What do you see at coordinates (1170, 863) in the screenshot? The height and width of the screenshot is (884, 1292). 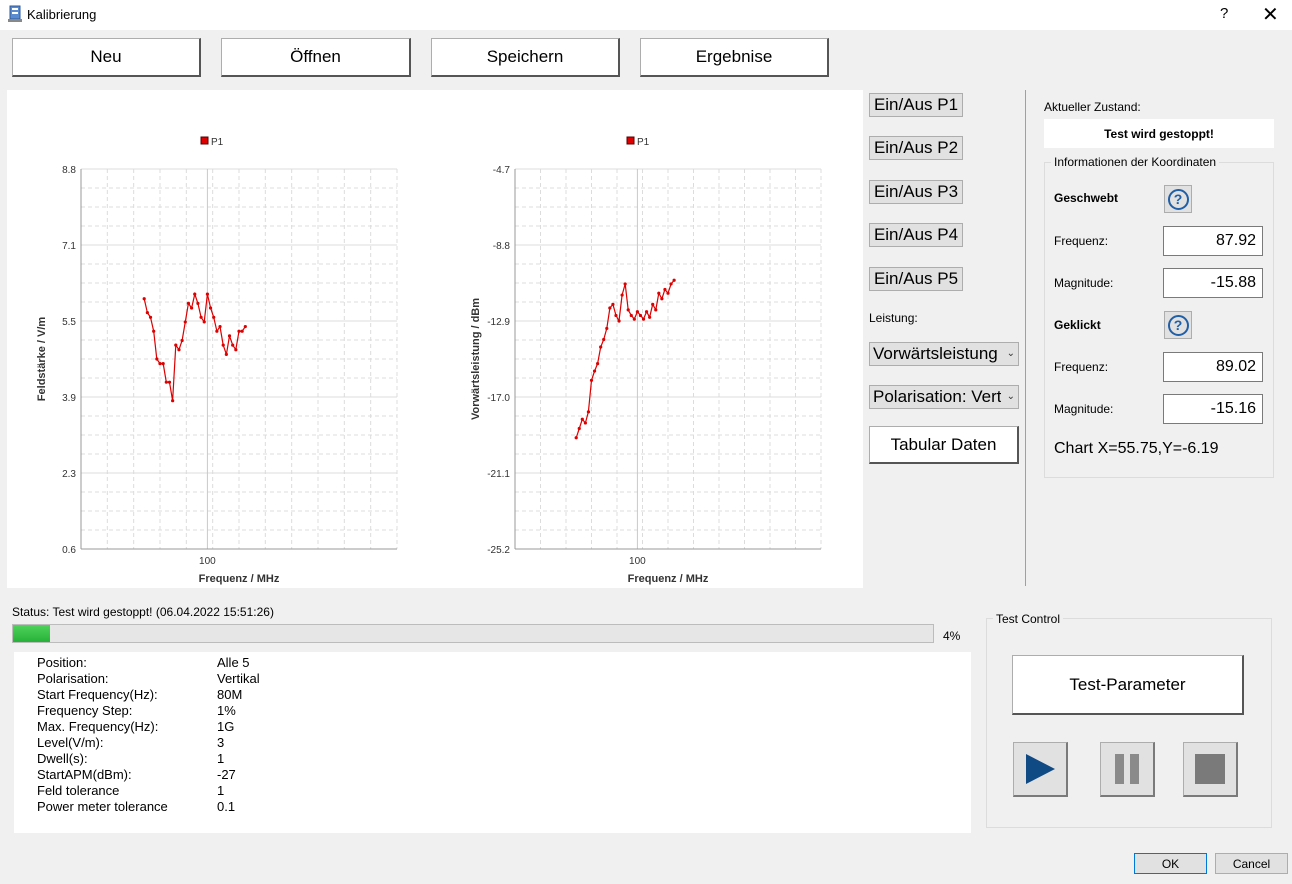 I see `ok-button: OK` at bounding box center [1170, 863].